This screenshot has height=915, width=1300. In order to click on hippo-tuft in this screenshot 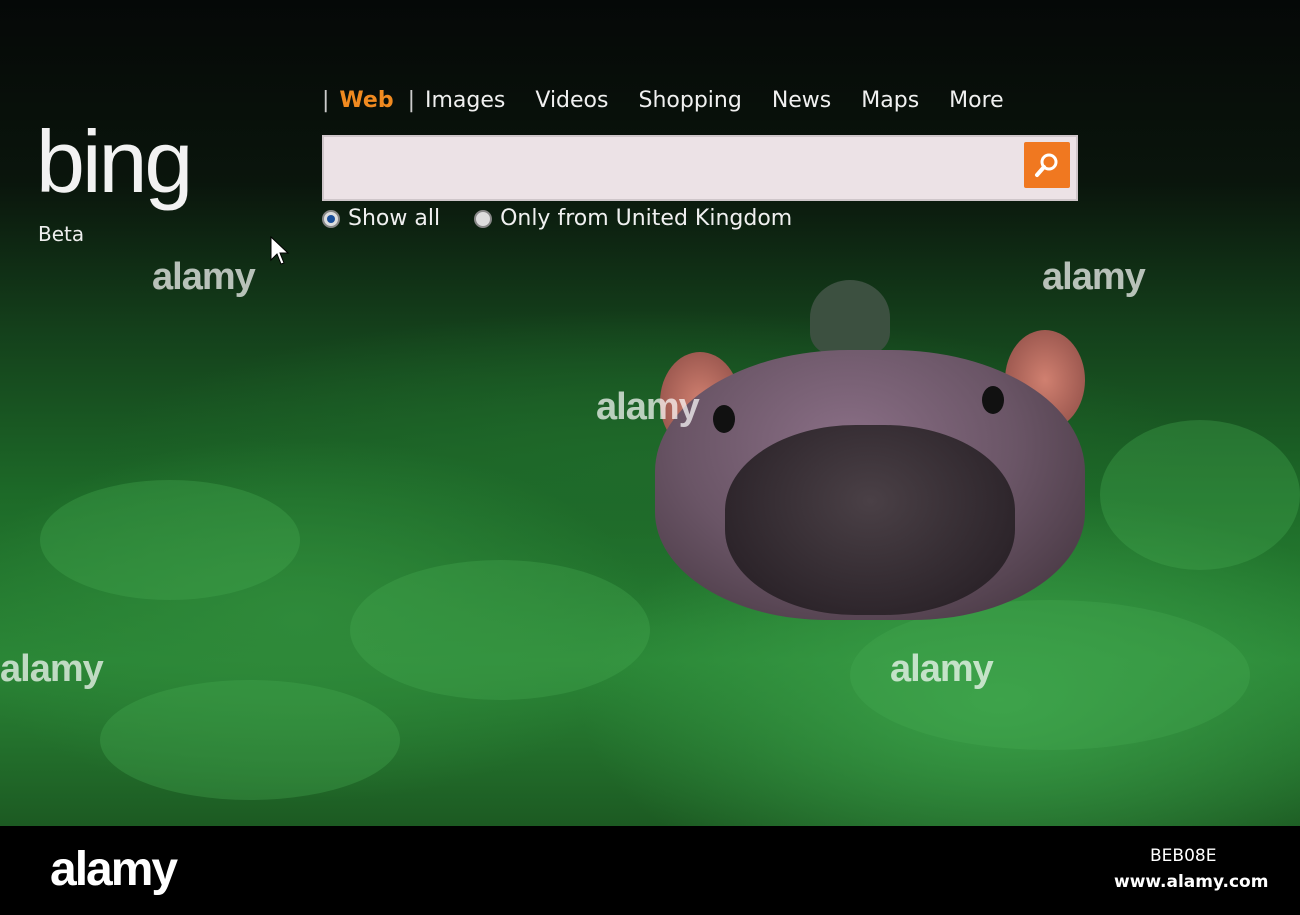, I will do `click(850, 317)`.